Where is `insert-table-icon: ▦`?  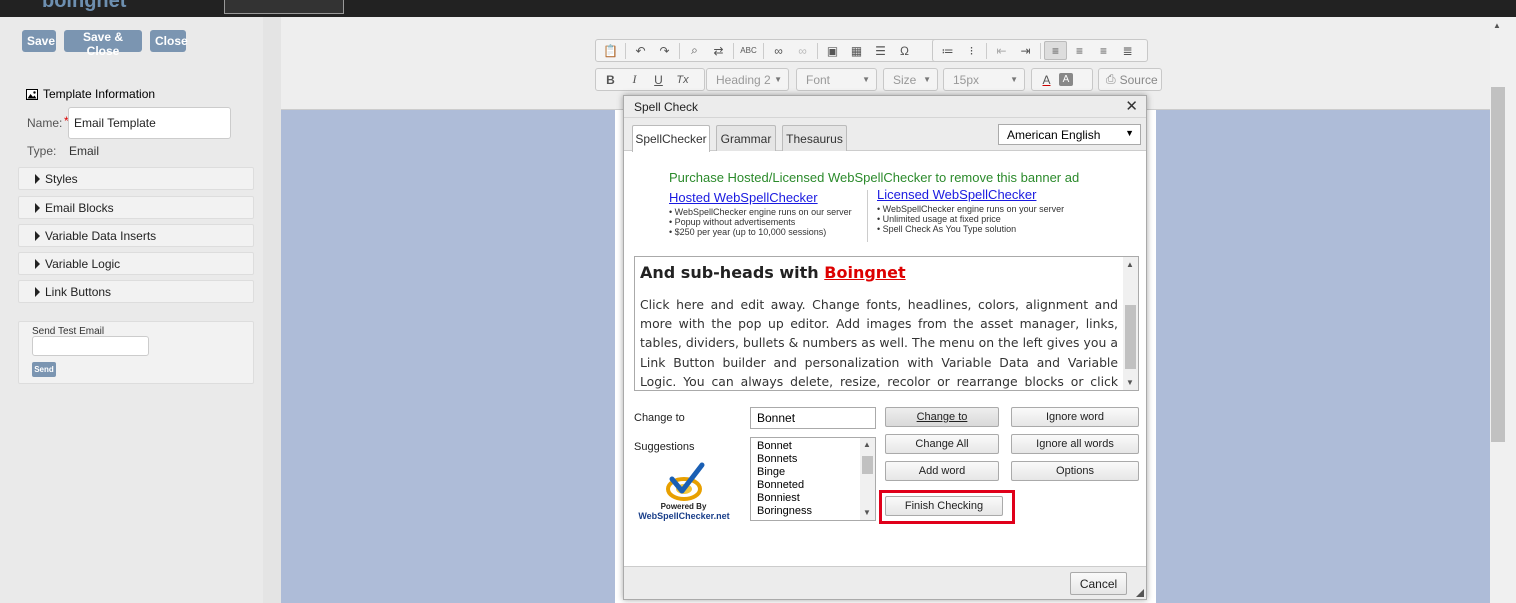 insert-table-icon: ▦ is located at coordinates (856, 50).